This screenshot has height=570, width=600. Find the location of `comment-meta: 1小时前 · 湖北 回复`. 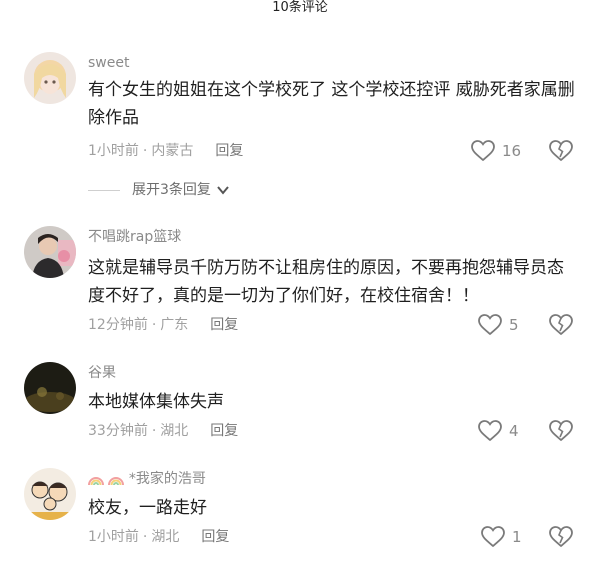

comment-meta: 1小时前 · 湖北 回复 is located at coordinates (159, 537).